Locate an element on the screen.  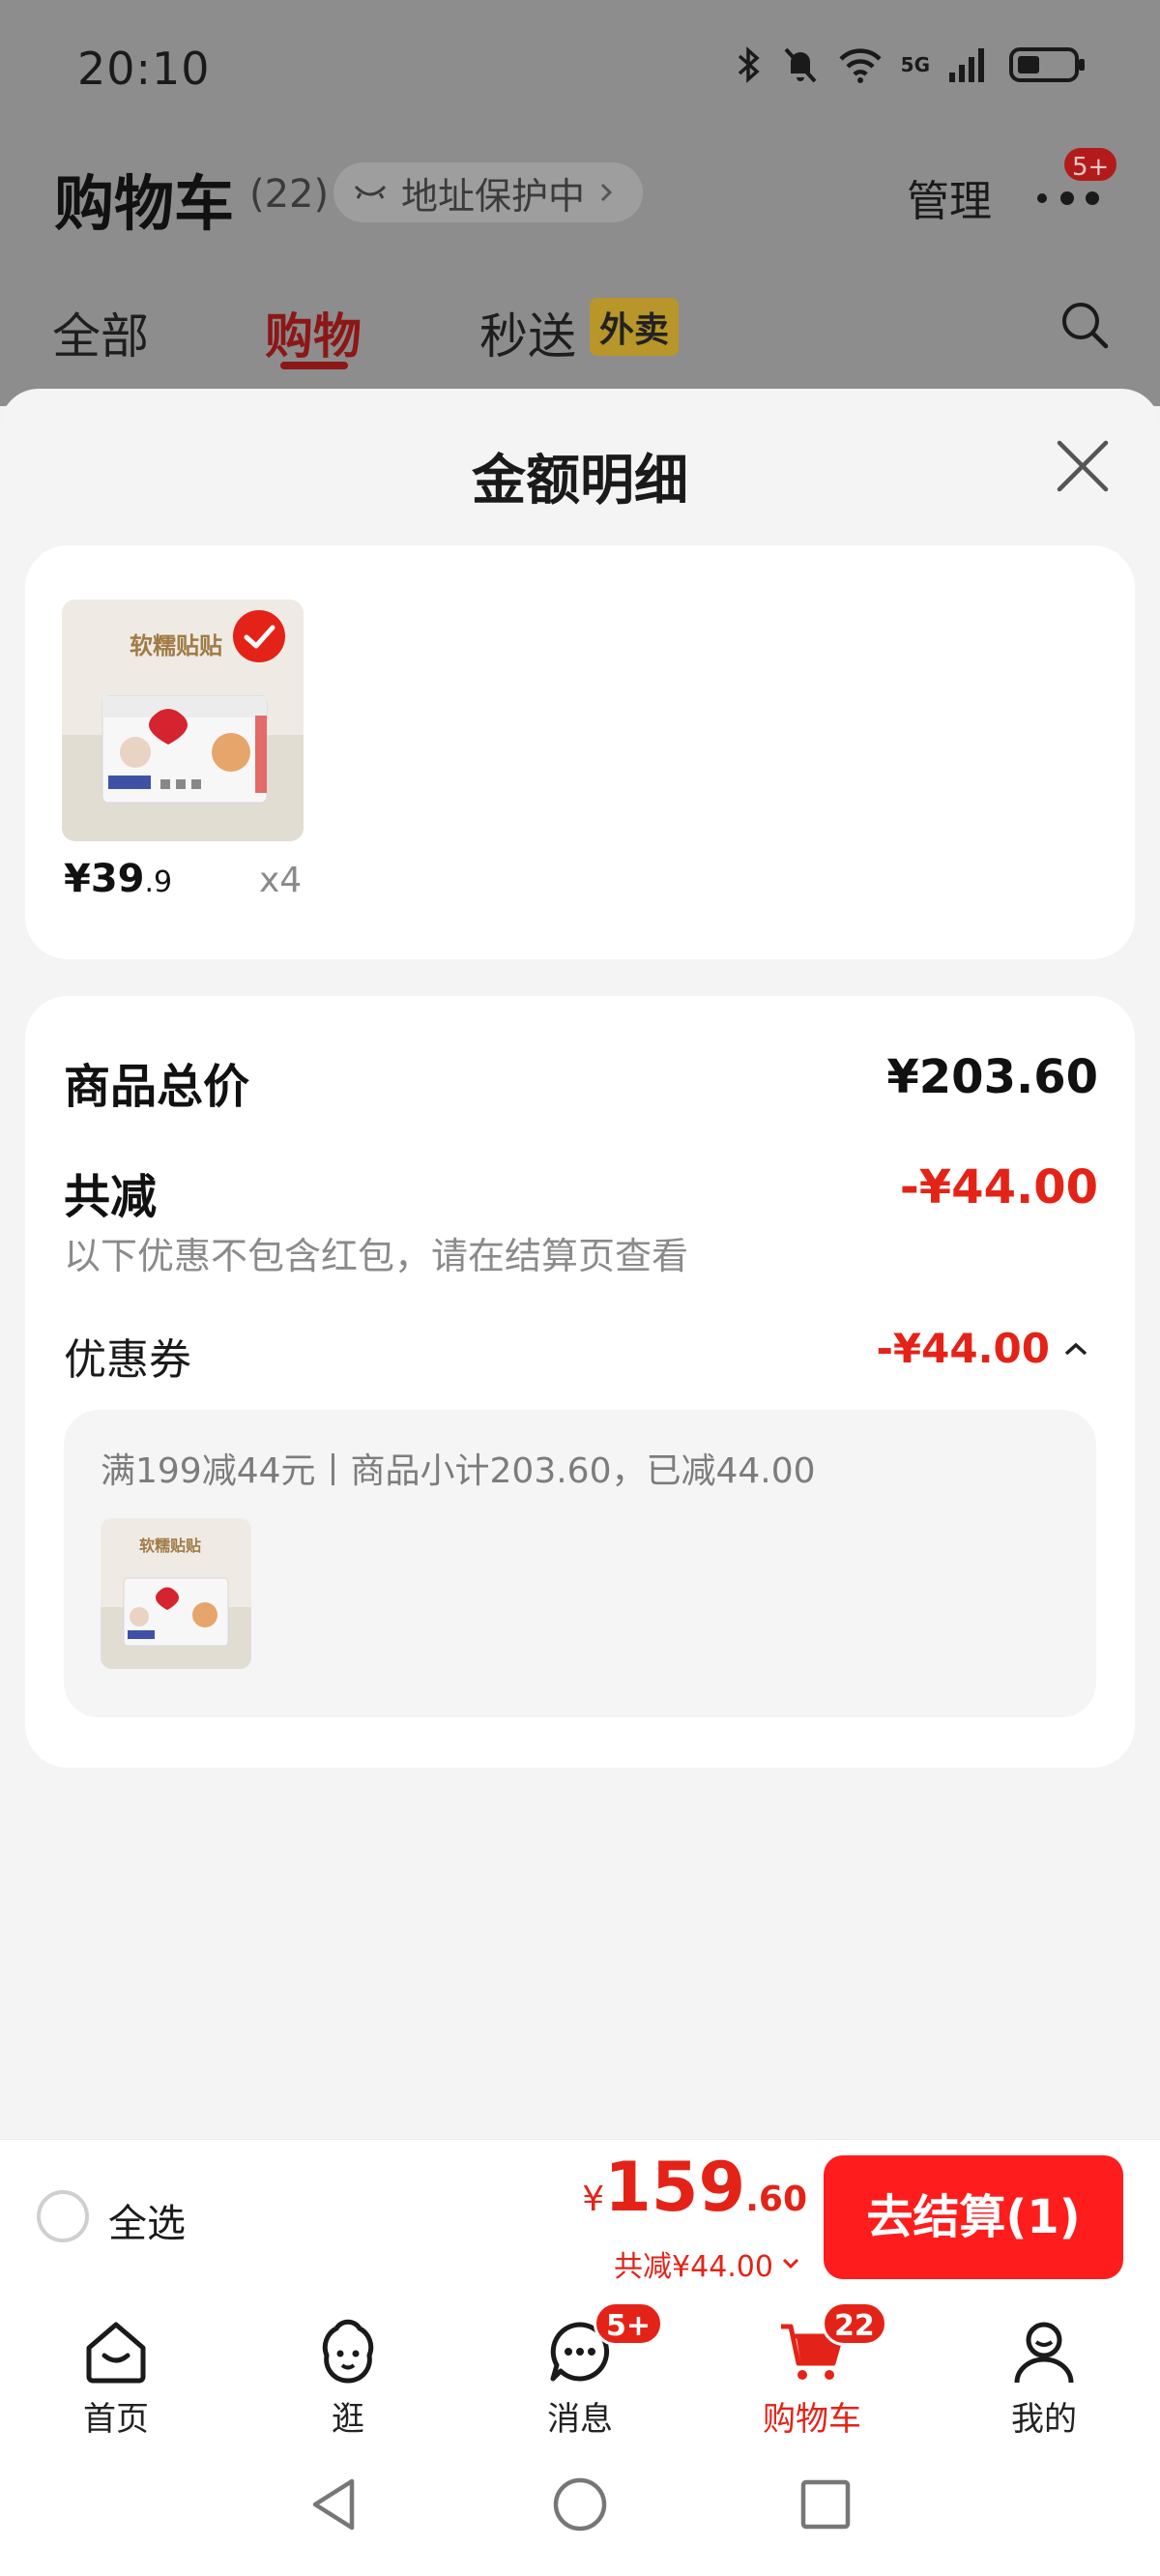
tab-profile: 我的 is located at coordinates (1044, 2366).